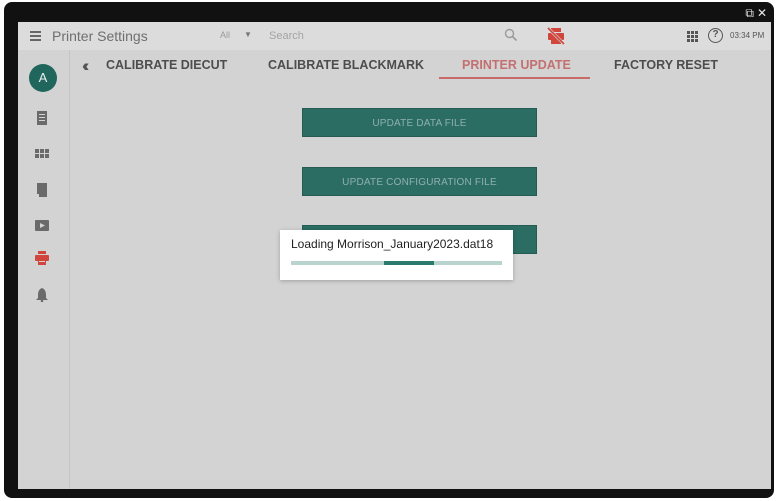  Describe the element at coordinates (43, 78) in the screenshot. I see `avatar: A` at that location.